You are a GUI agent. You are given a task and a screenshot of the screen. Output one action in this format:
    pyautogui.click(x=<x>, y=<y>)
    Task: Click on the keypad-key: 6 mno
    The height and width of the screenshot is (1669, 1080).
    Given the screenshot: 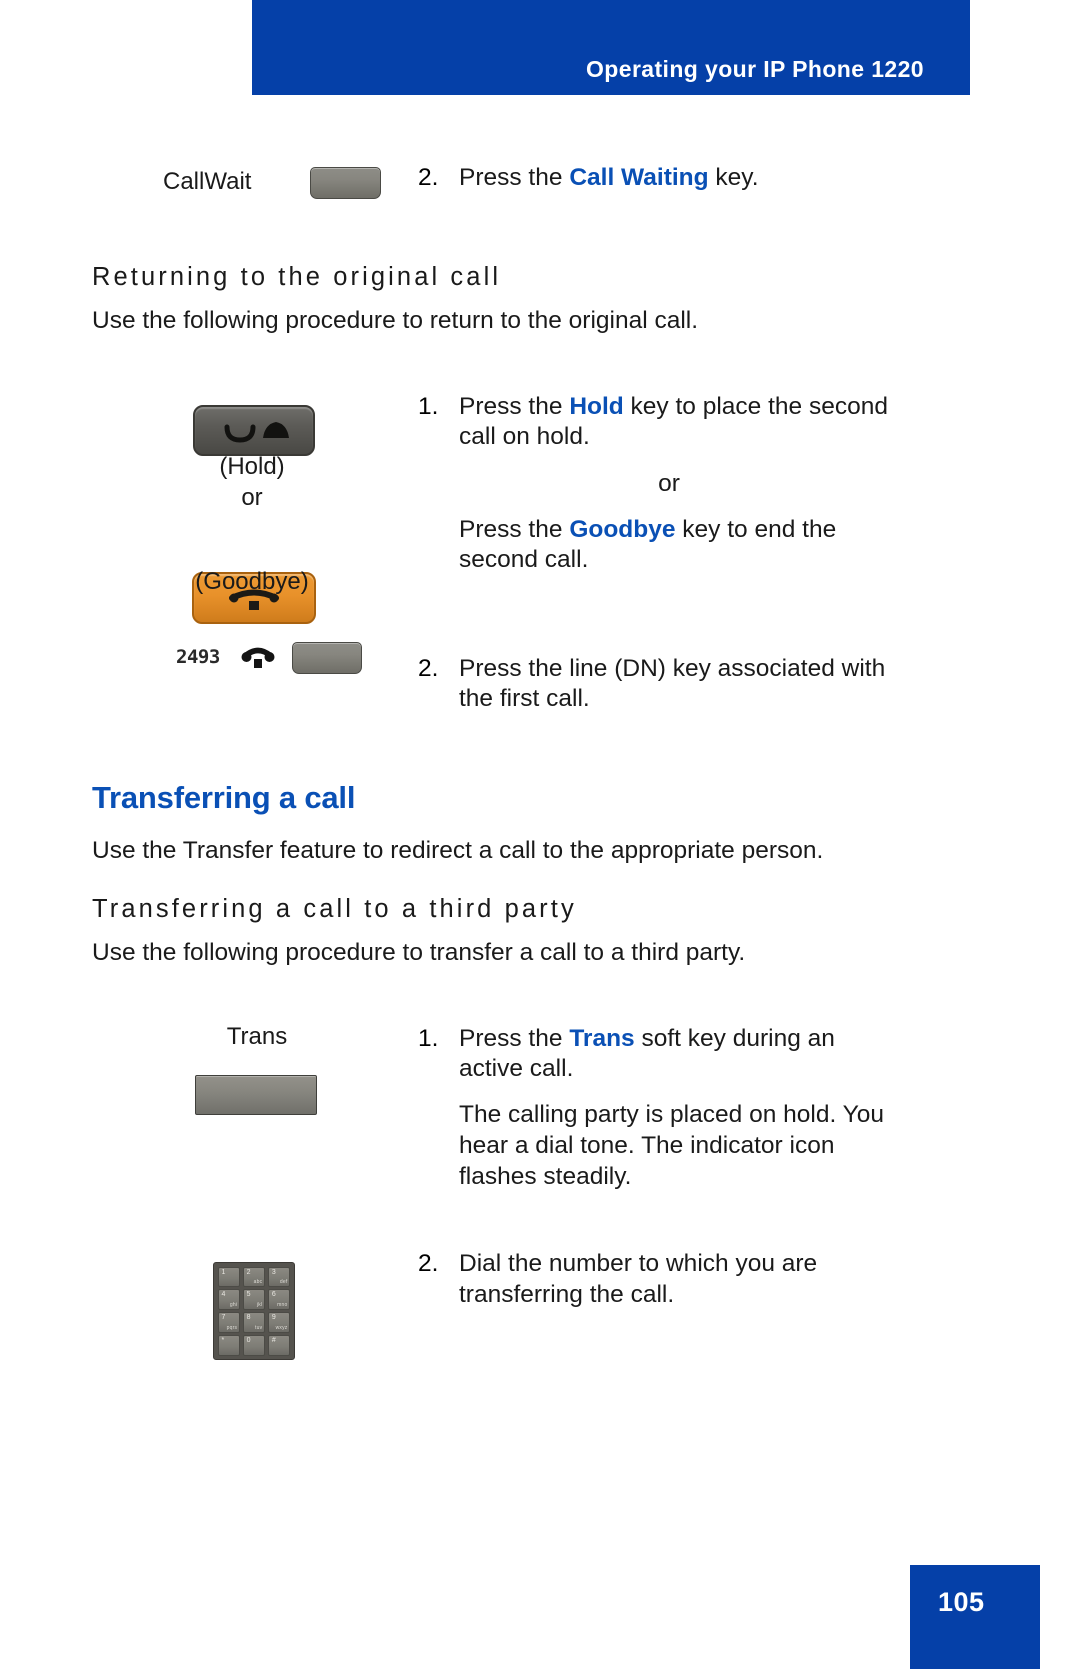 What is the action you would take?
    pyautogui.click(x=279, y=1299)
    